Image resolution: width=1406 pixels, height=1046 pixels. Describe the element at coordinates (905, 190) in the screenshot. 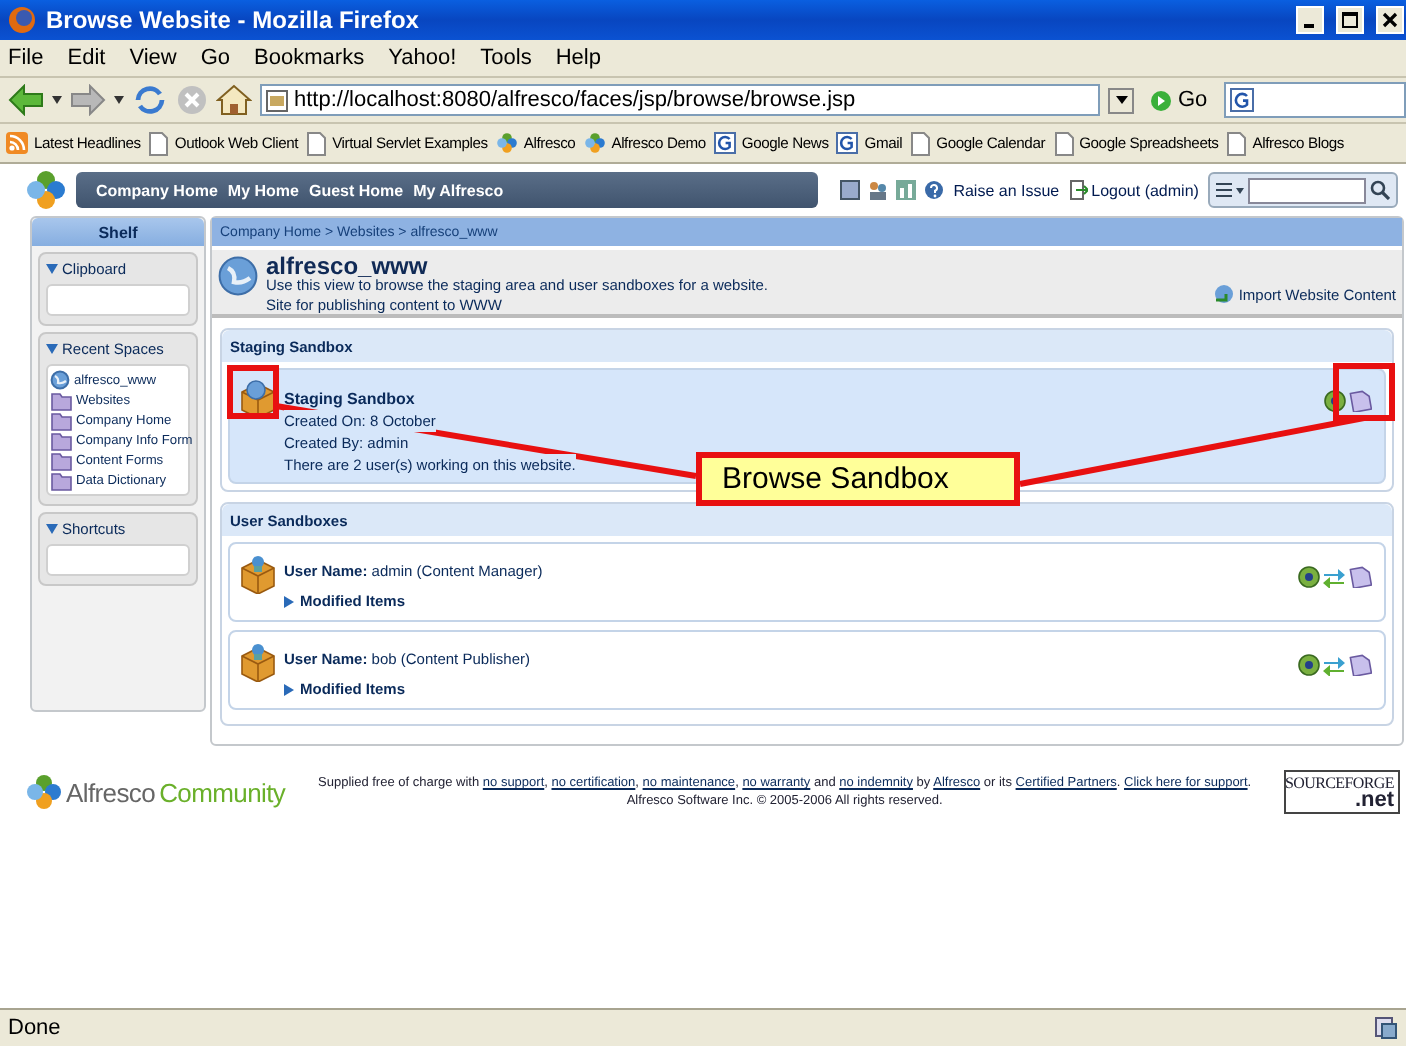

I see `chart-icon` at that location.